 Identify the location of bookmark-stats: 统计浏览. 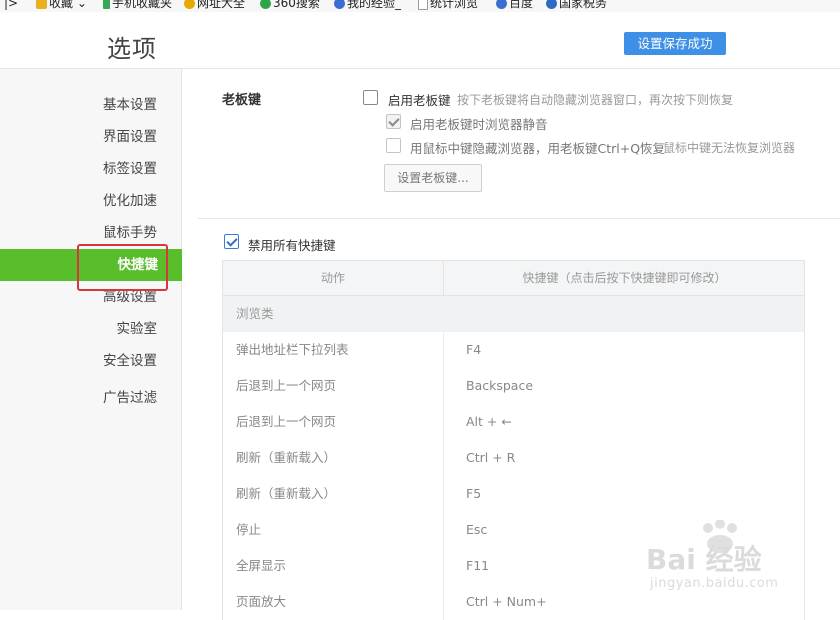
(448, 6).